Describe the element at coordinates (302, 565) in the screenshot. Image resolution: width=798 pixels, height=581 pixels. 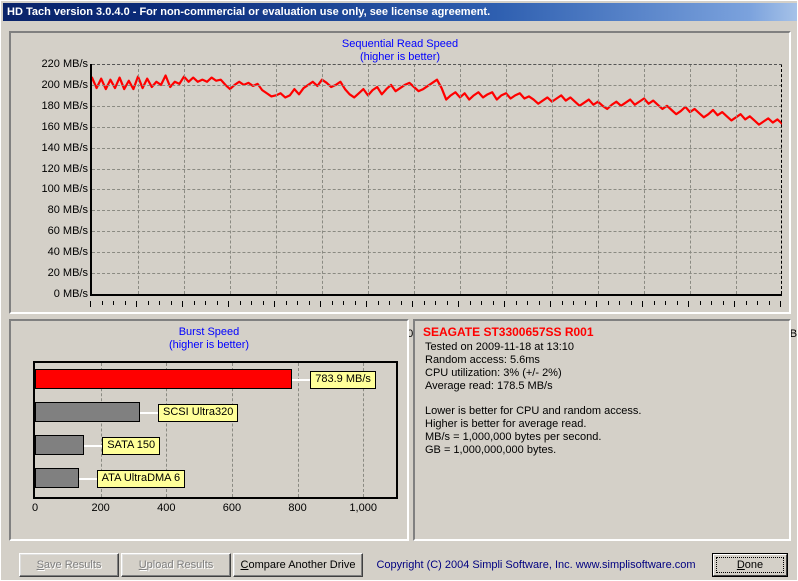
I see `compare-label-rest: ompare Another Drive` at that location.